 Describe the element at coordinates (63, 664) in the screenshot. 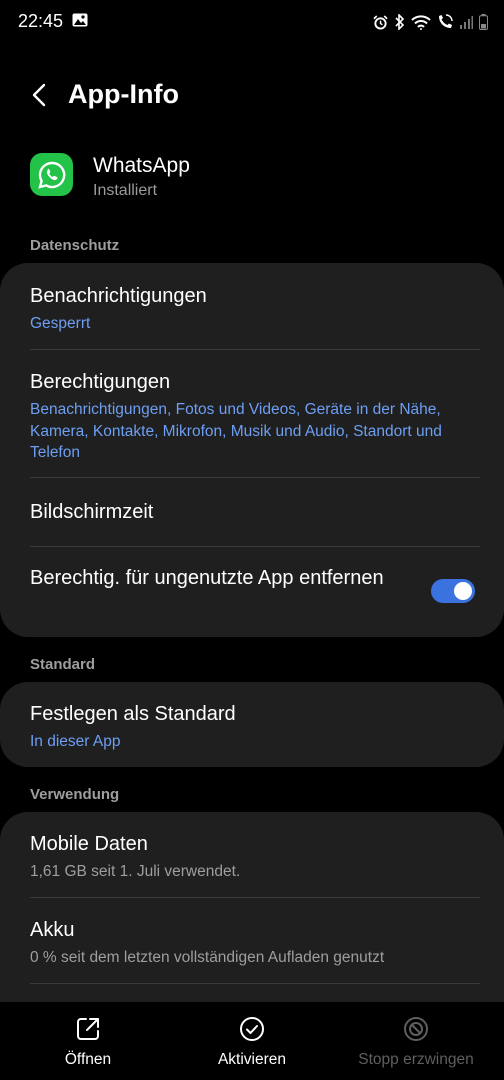

I see `section-label-default: Standard` at that location.